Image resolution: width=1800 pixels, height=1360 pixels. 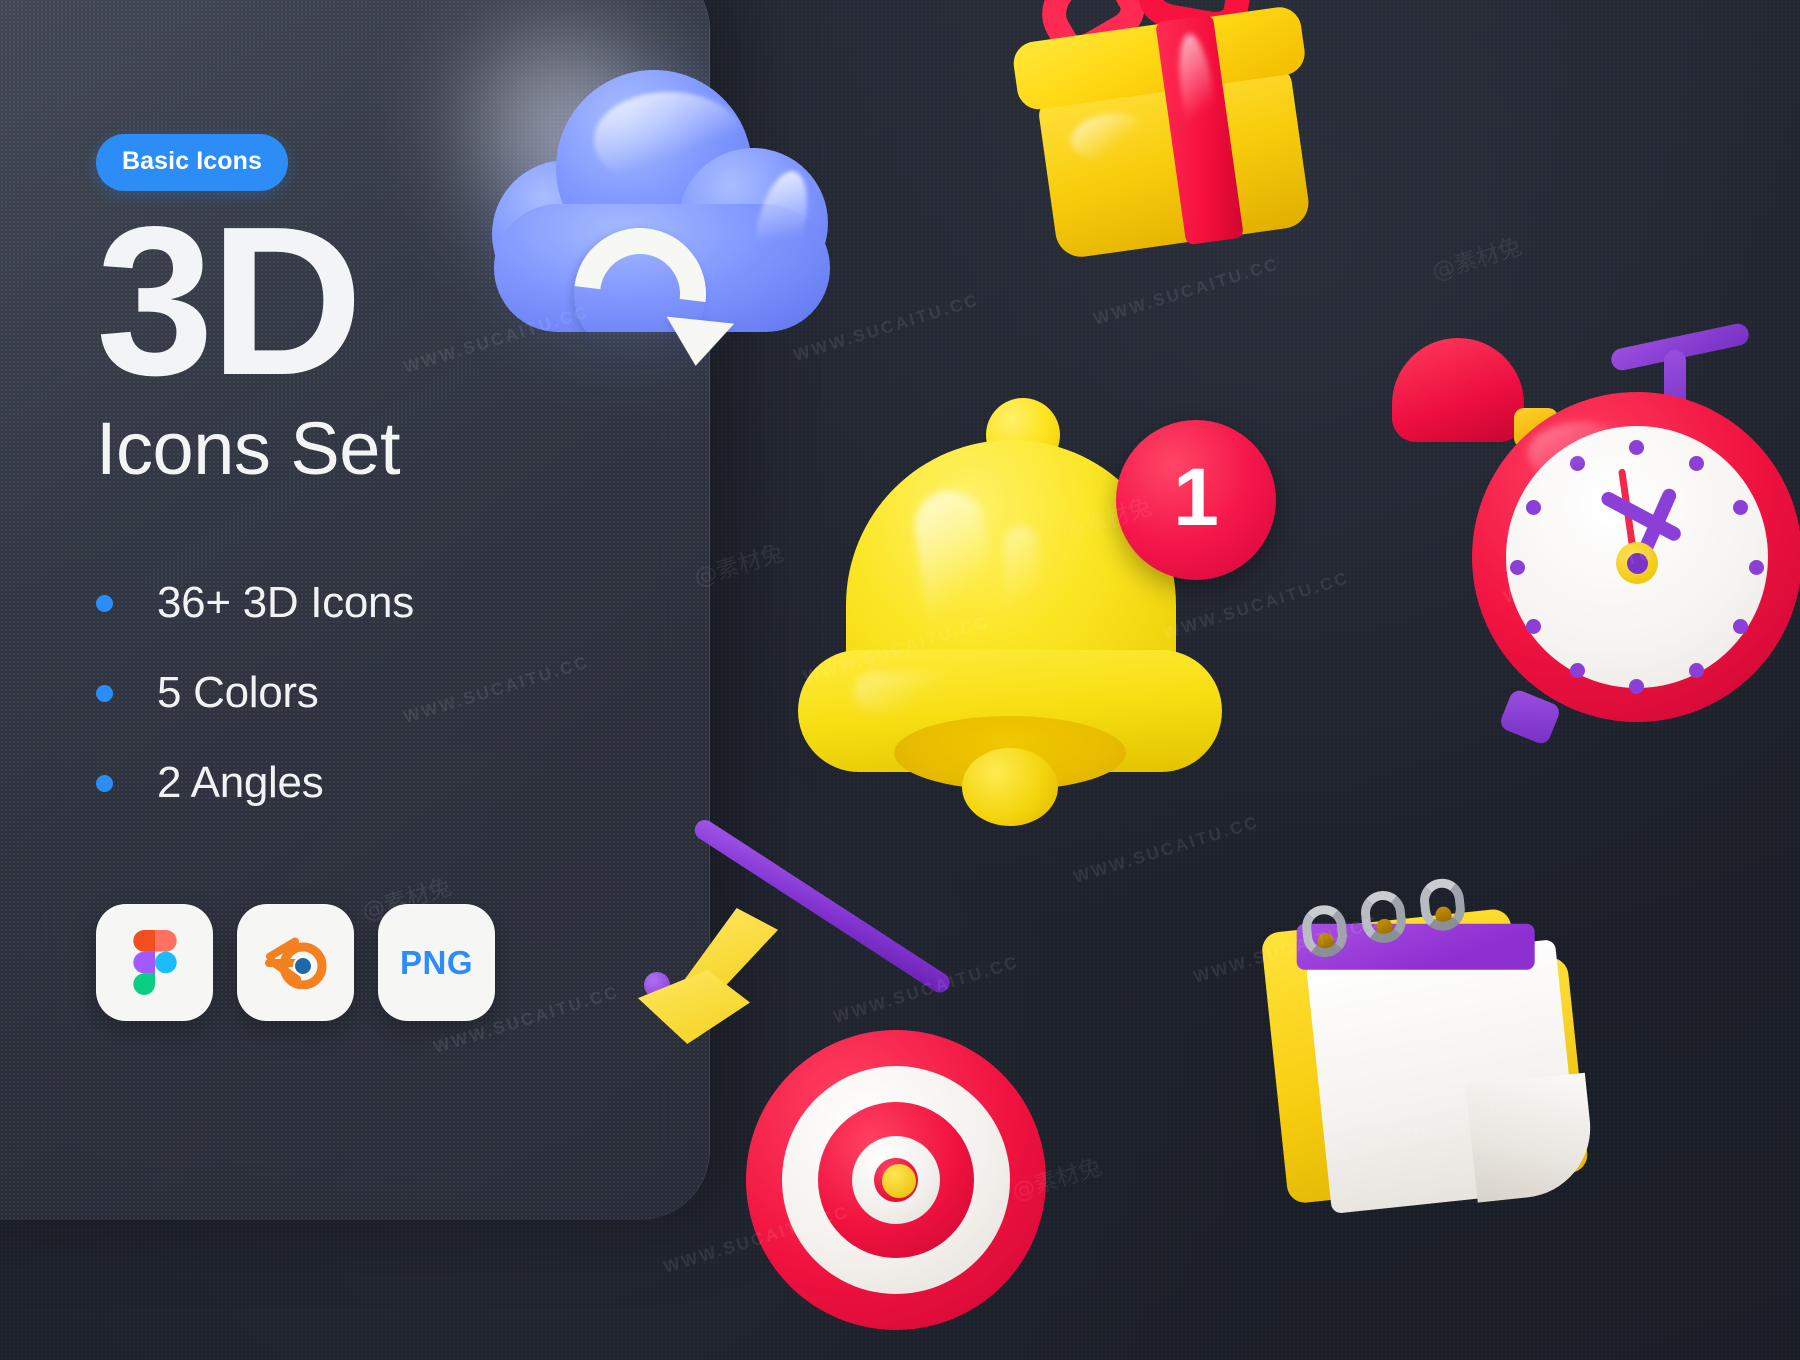 I want to click on format-badges: PNG, so click(x=356, y=963).